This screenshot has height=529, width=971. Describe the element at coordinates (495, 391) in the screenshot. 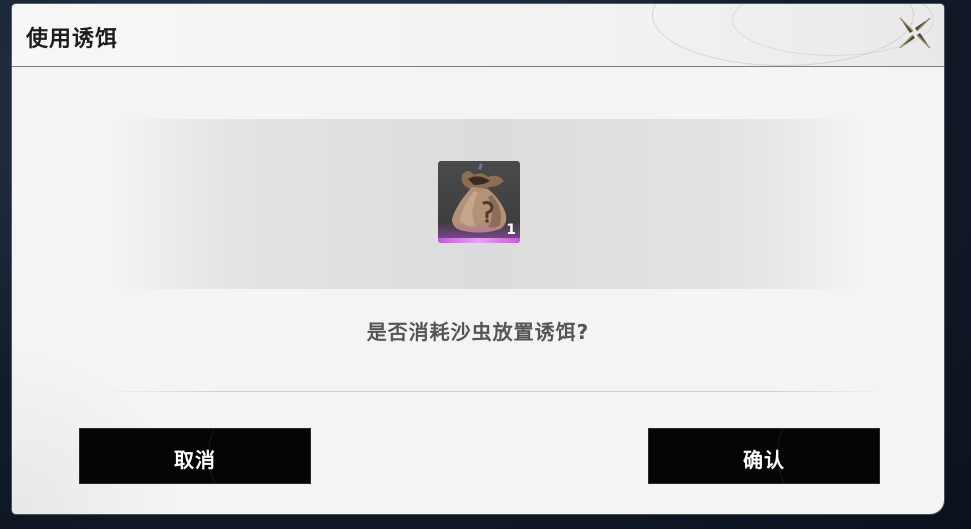

I see `divider` at that location.